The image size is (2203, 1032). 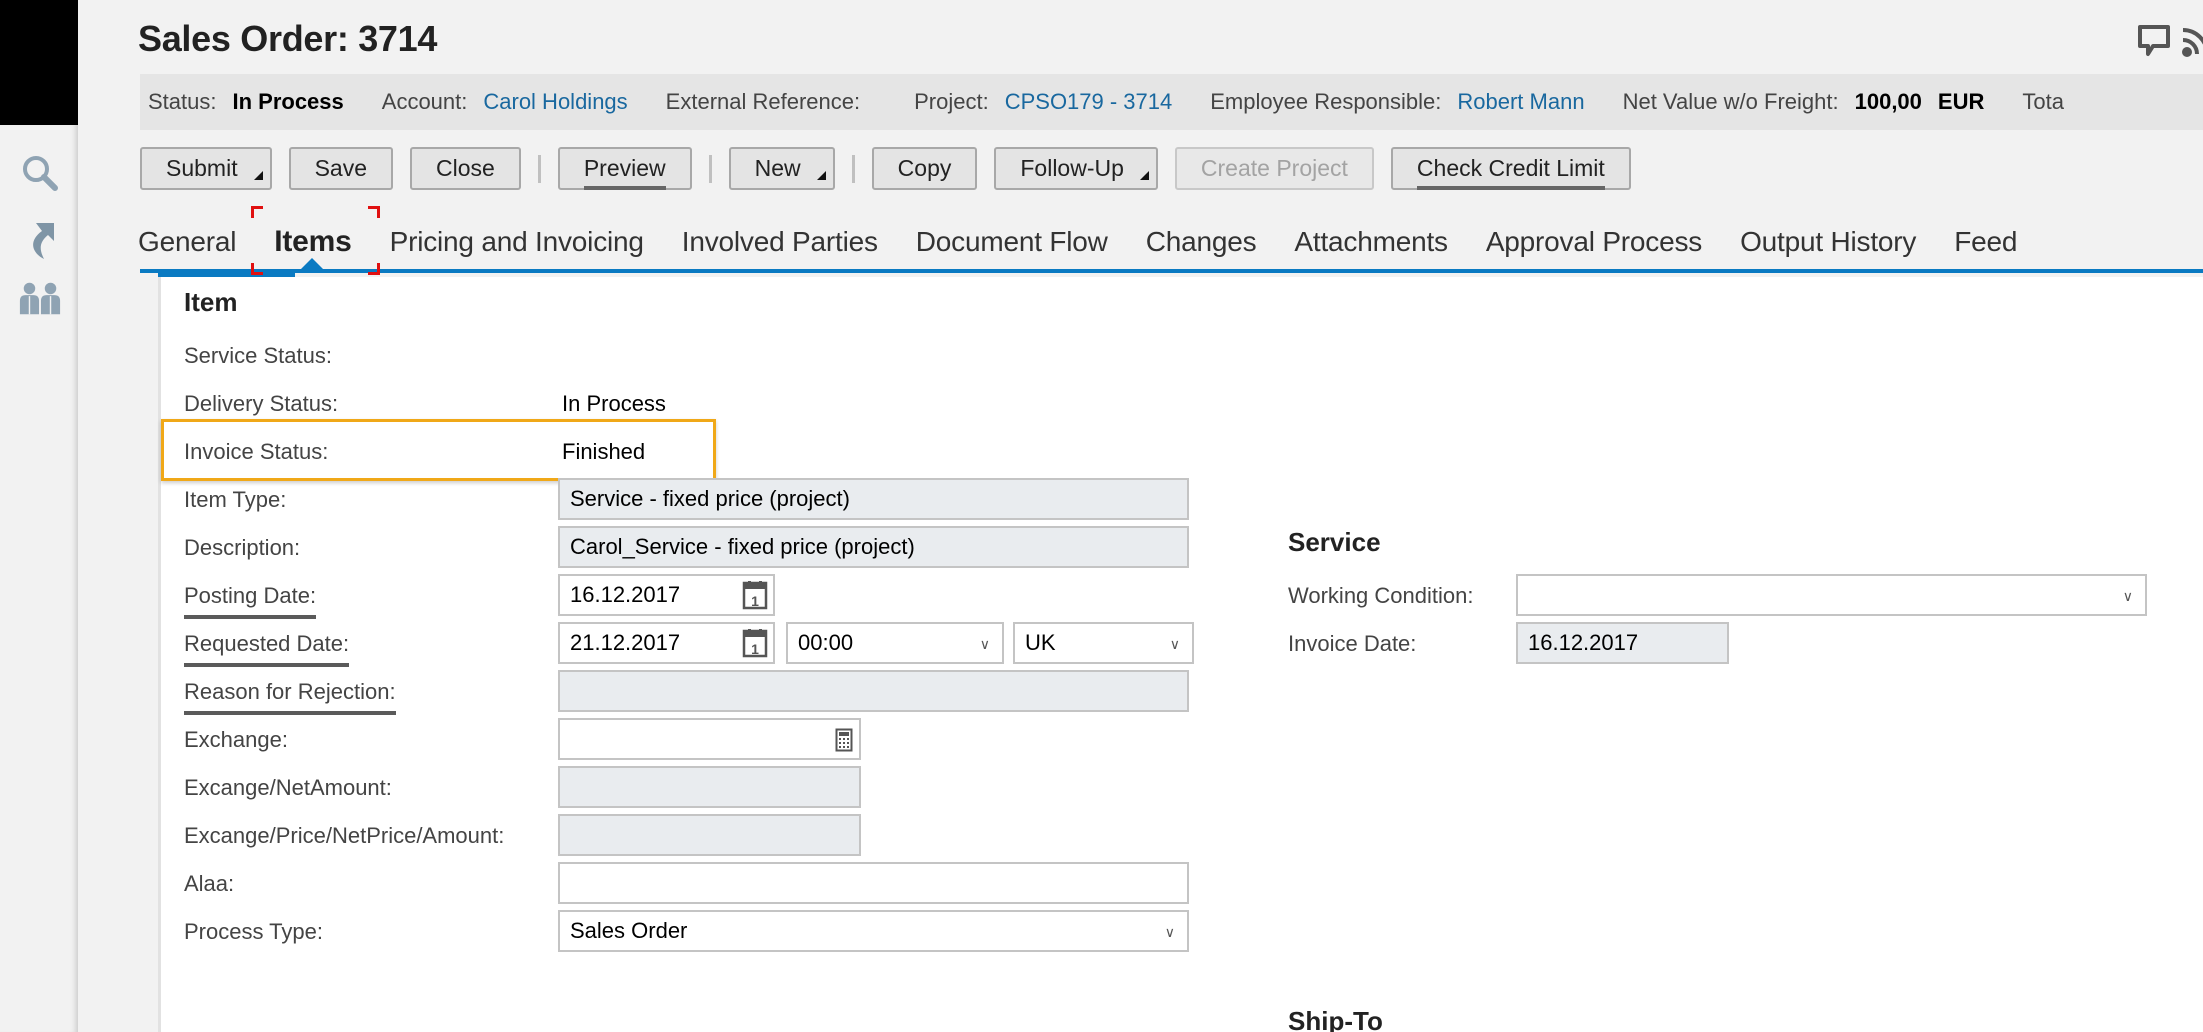 What do you see at coordinates (465, 168) in the screenshot?
I see `close-button: Close` at bounding box center [465, 168].